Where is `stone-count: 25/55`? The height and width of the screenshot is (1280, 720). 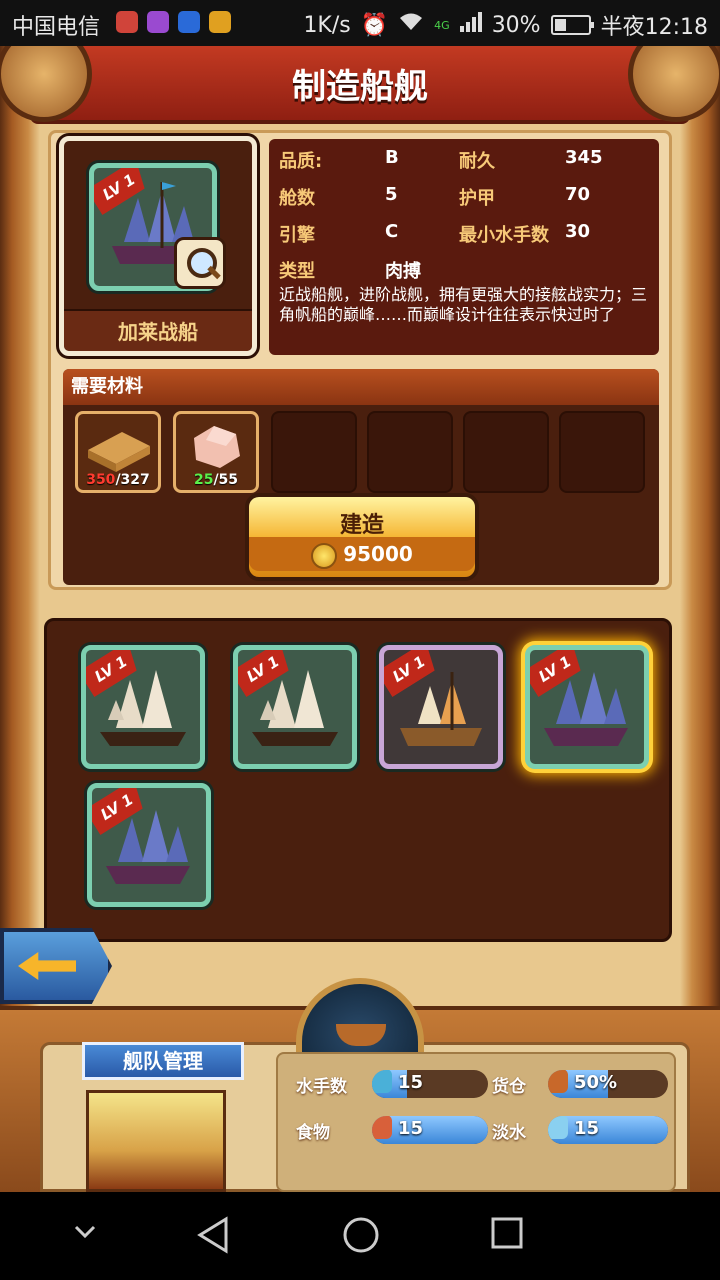
stone-count: 25/55 is located at coordinates (216, 480).